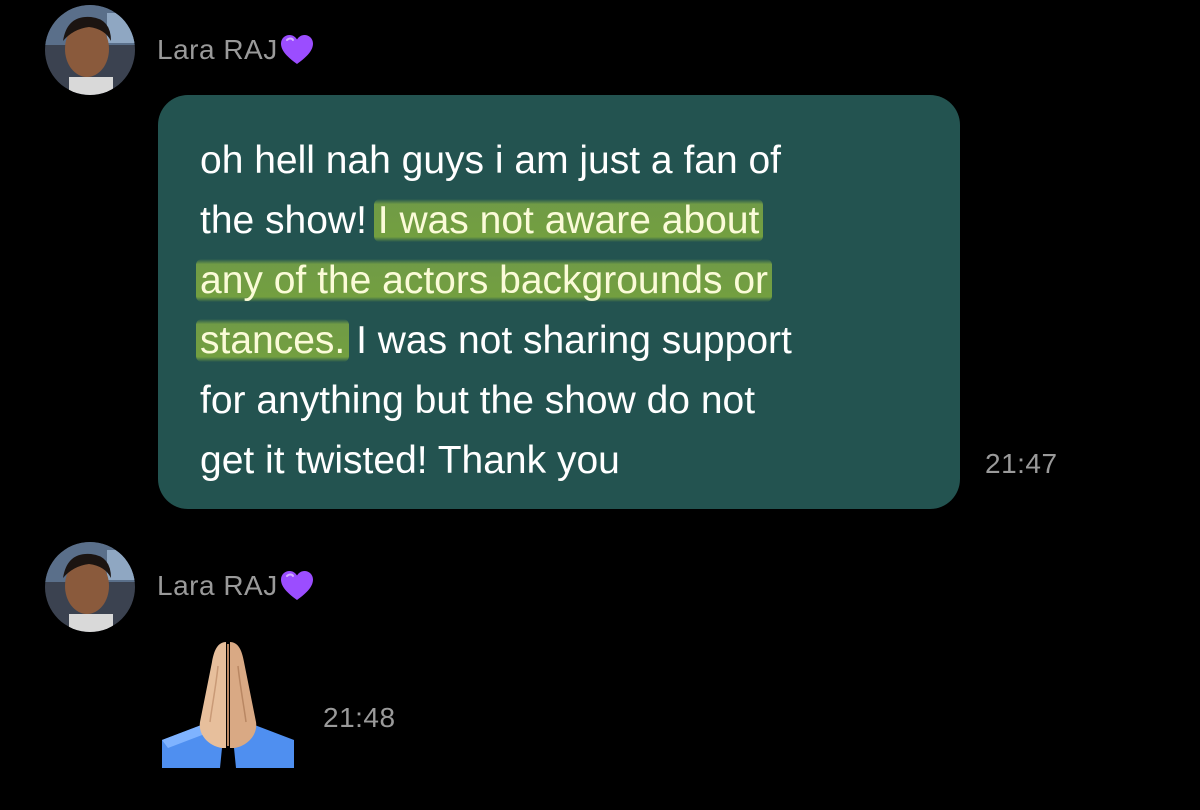 This screenshot has width=1200, height=810. I want to click on message-line: for anything but the show do not, so click(560, 401).